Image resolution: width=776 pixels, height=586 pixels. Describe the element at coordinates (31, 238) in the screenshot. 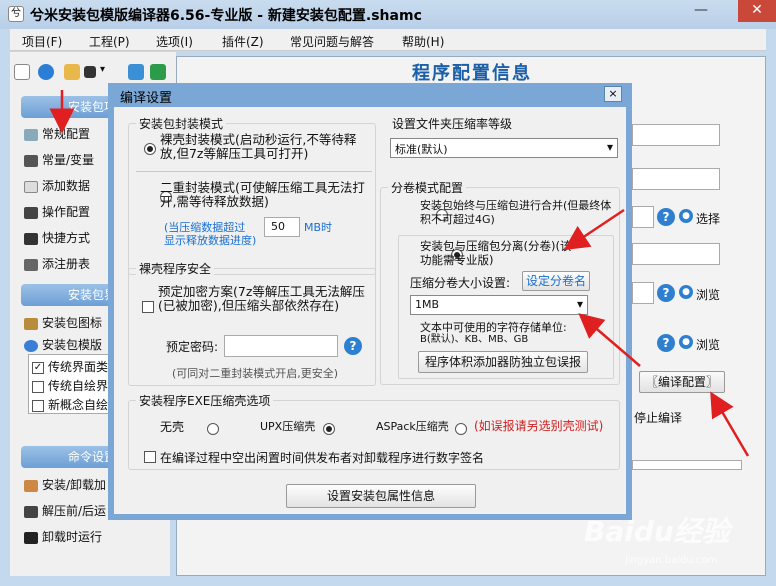

I see `arrows-icon` at that location.